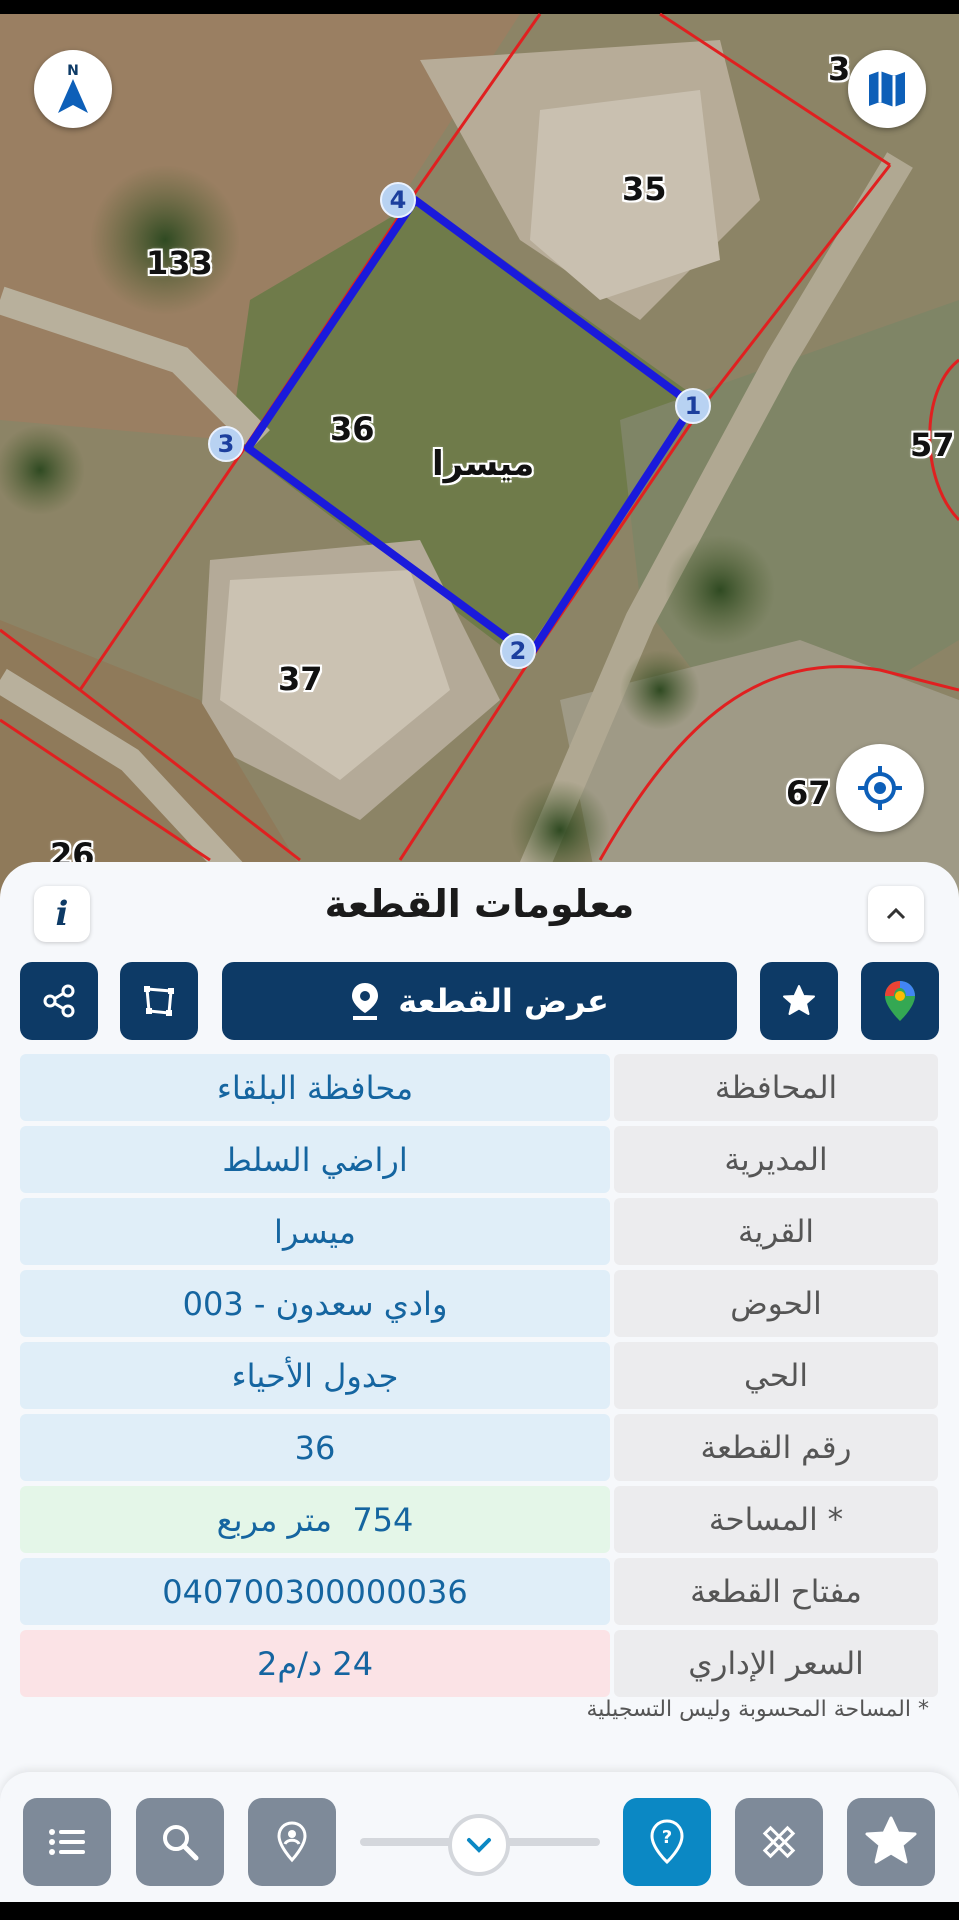  Describe the element at coordinates (315, 1663) in the screenshot. I see `row-value: 24 د/م2` at that location.